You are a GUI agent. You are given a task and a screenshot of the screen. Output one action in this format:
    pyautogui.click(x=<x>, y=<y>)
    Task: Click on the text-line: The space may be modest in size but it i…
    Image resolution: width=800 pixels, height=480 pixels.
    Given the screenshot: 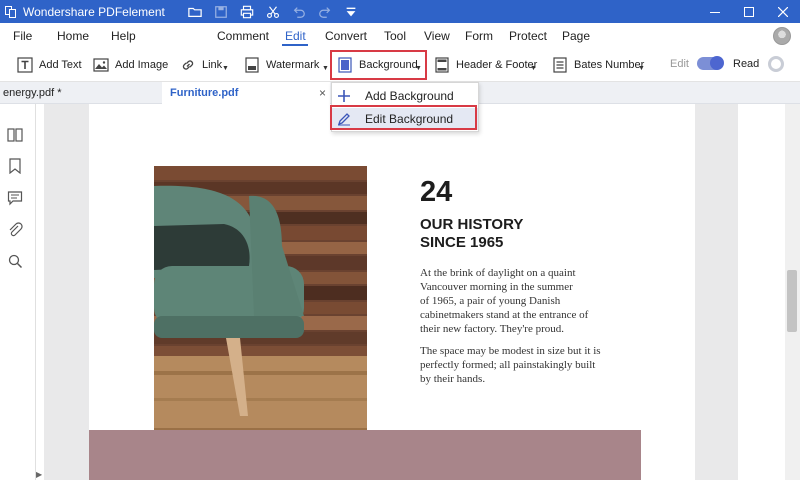 What is the action you would take?
    pyautogui.click(x=510, y=351)
    